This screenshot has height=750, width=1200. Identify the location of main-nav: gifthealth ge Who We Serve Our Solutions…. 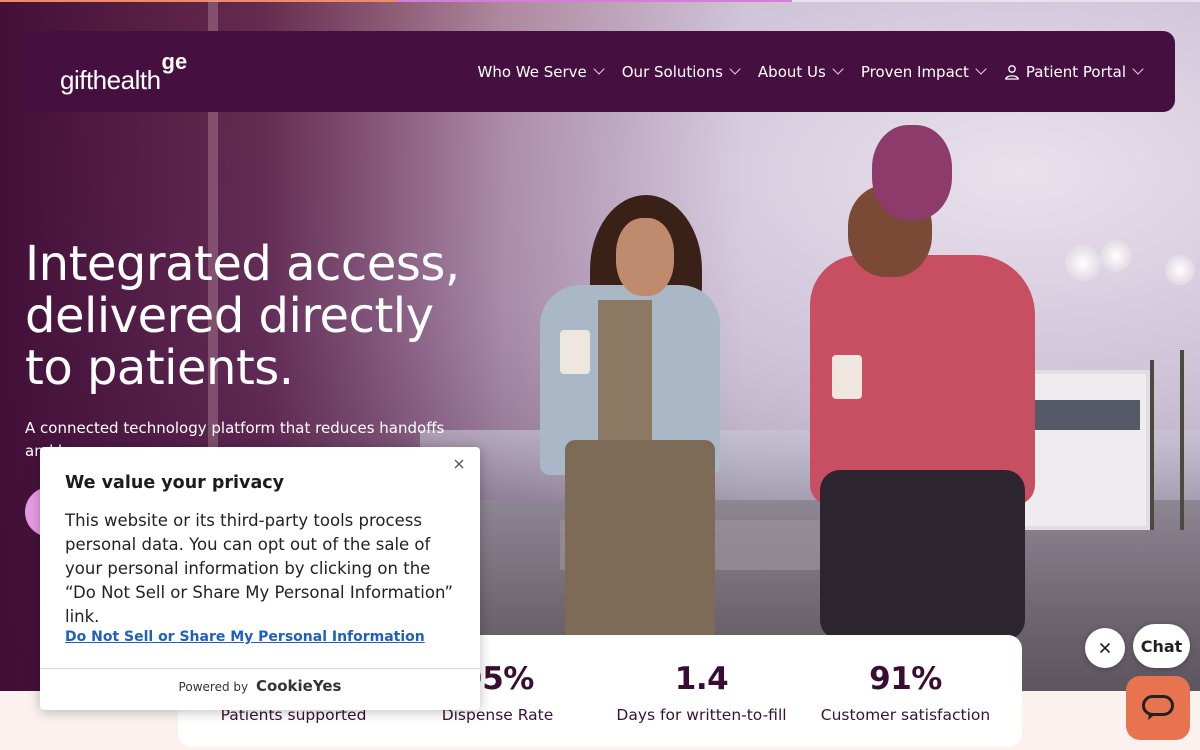
(600, 71).